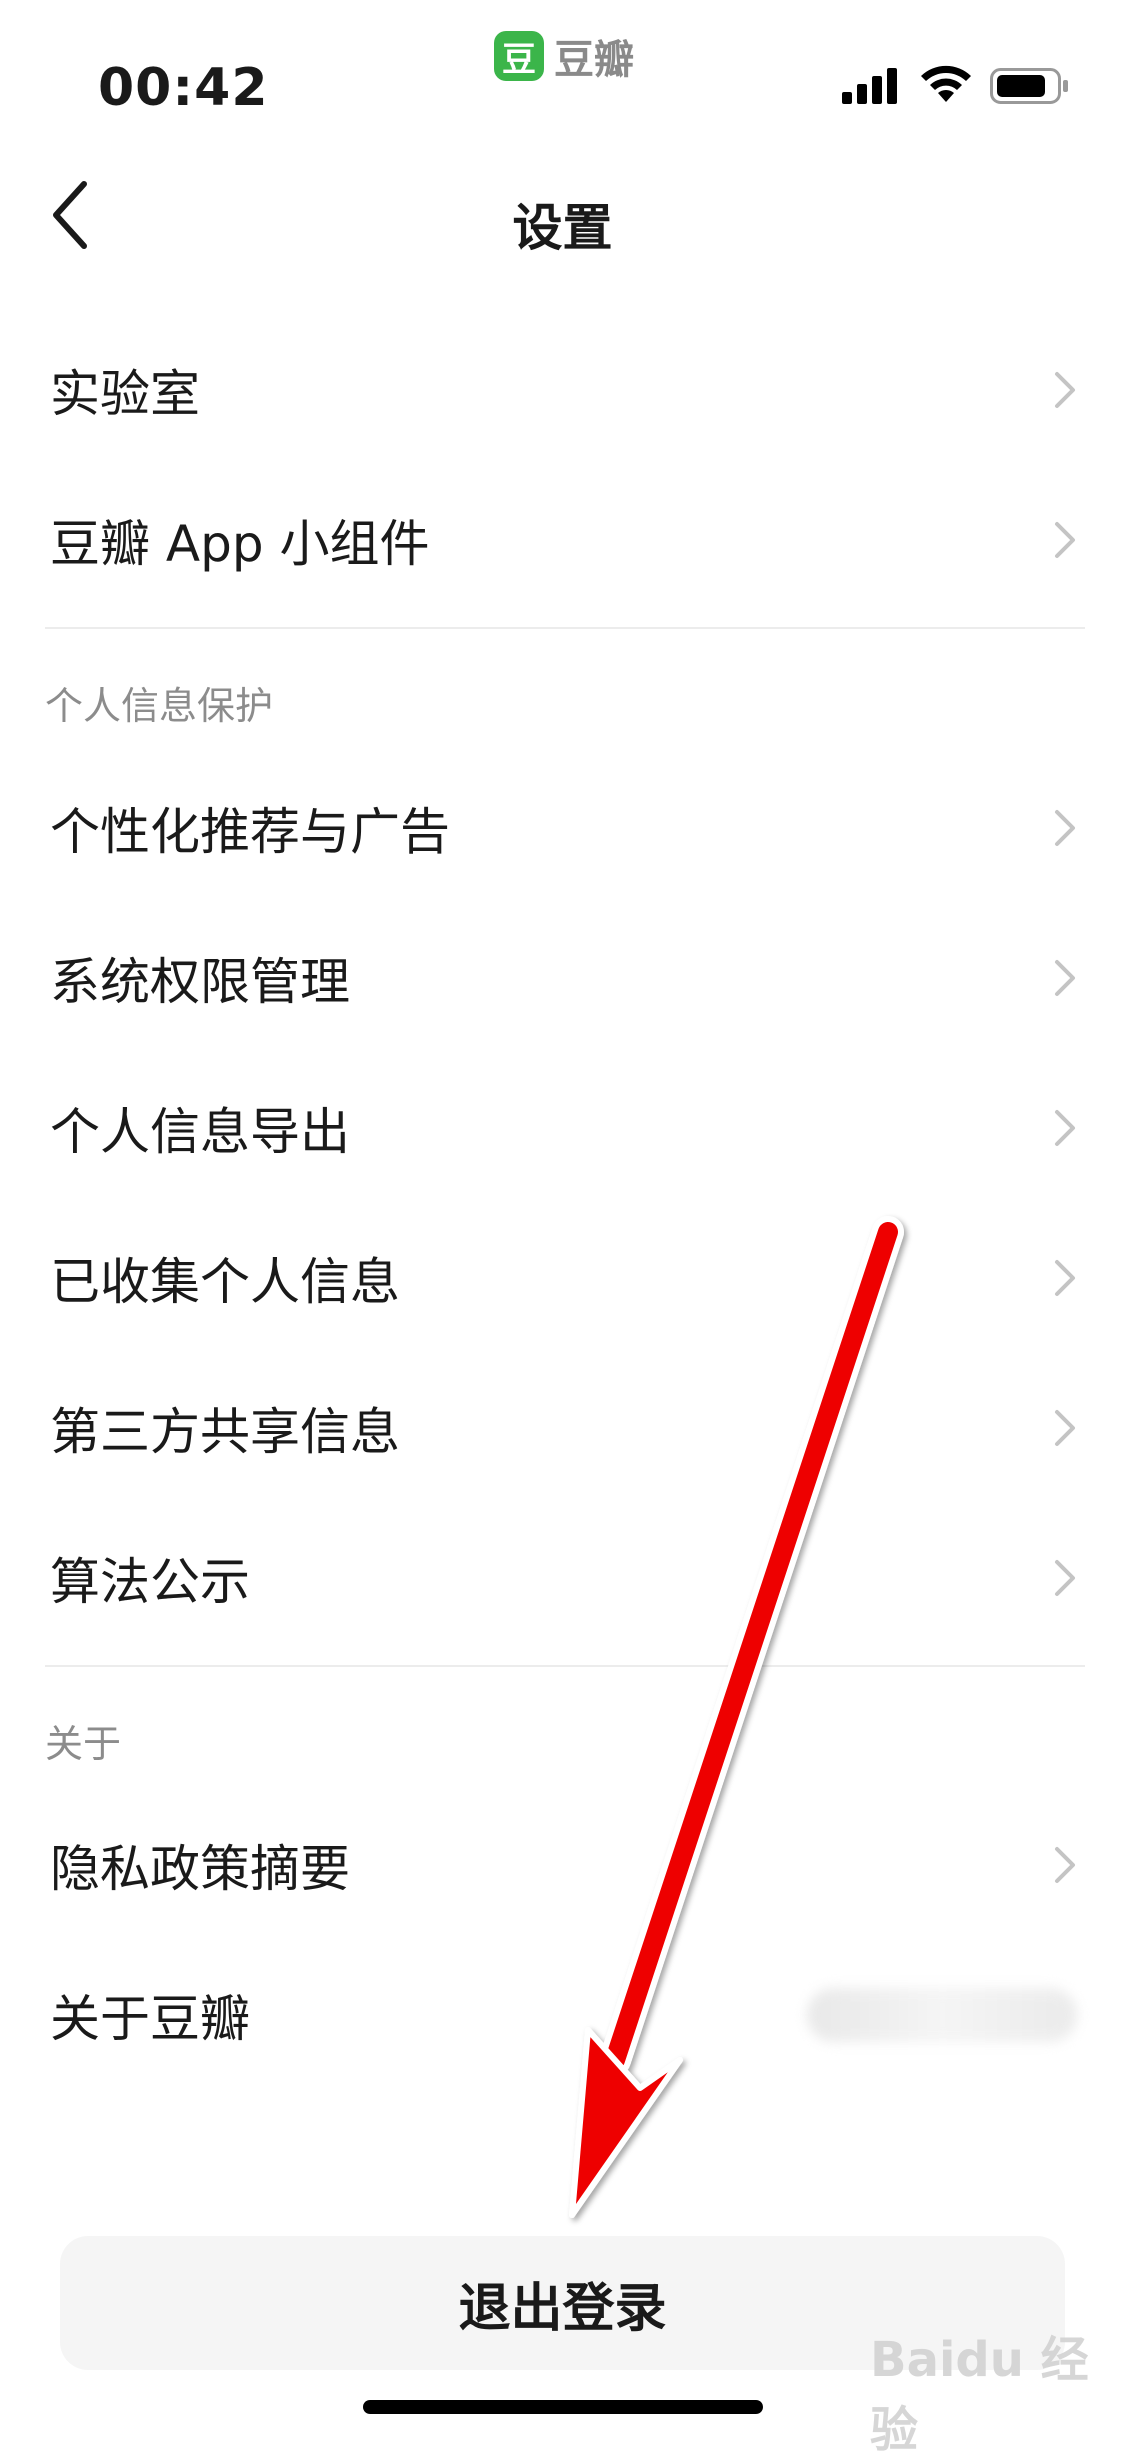 This screenshot has height=2460, width=1125. I want to click on page-title: 设置, so click(562, 228).